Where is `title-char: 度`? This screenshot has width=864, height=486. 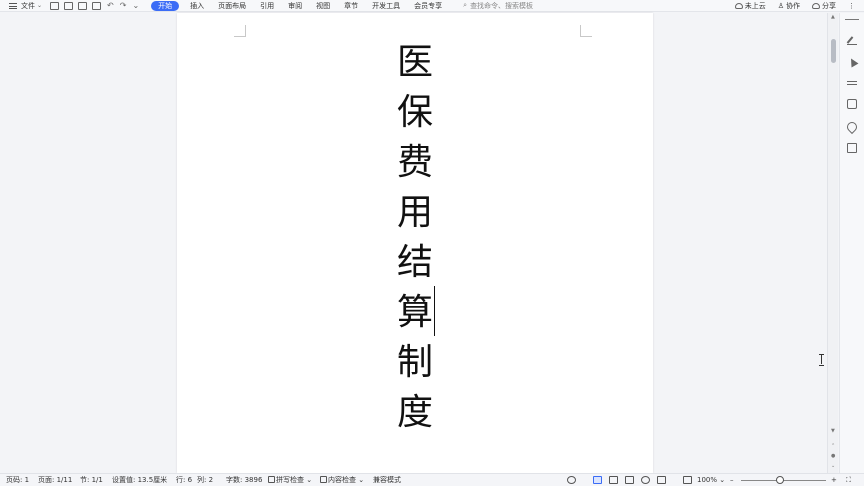
title-char: 度 is located at coordinates (414, 412).